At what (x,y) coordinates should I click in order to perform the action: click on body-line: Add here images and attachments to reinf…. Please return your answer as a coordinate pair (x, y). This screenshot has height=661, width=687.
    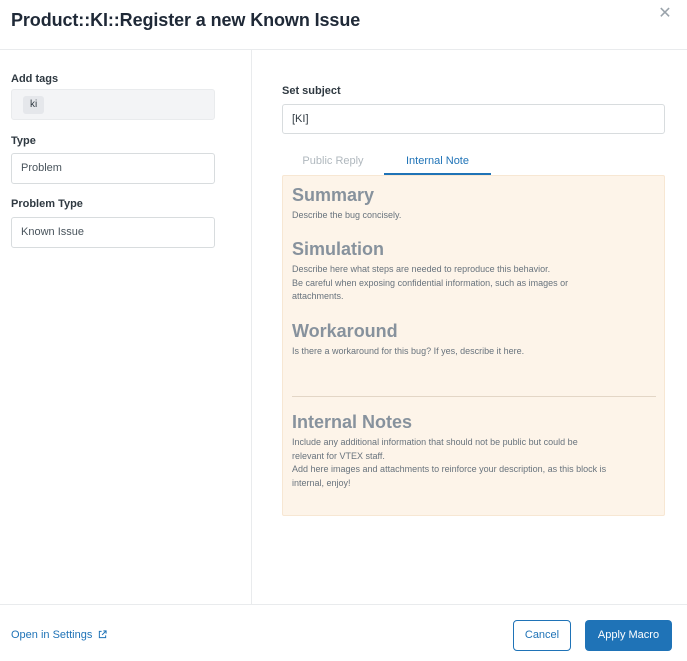
    Looking at the image, I should click on (449, 469).